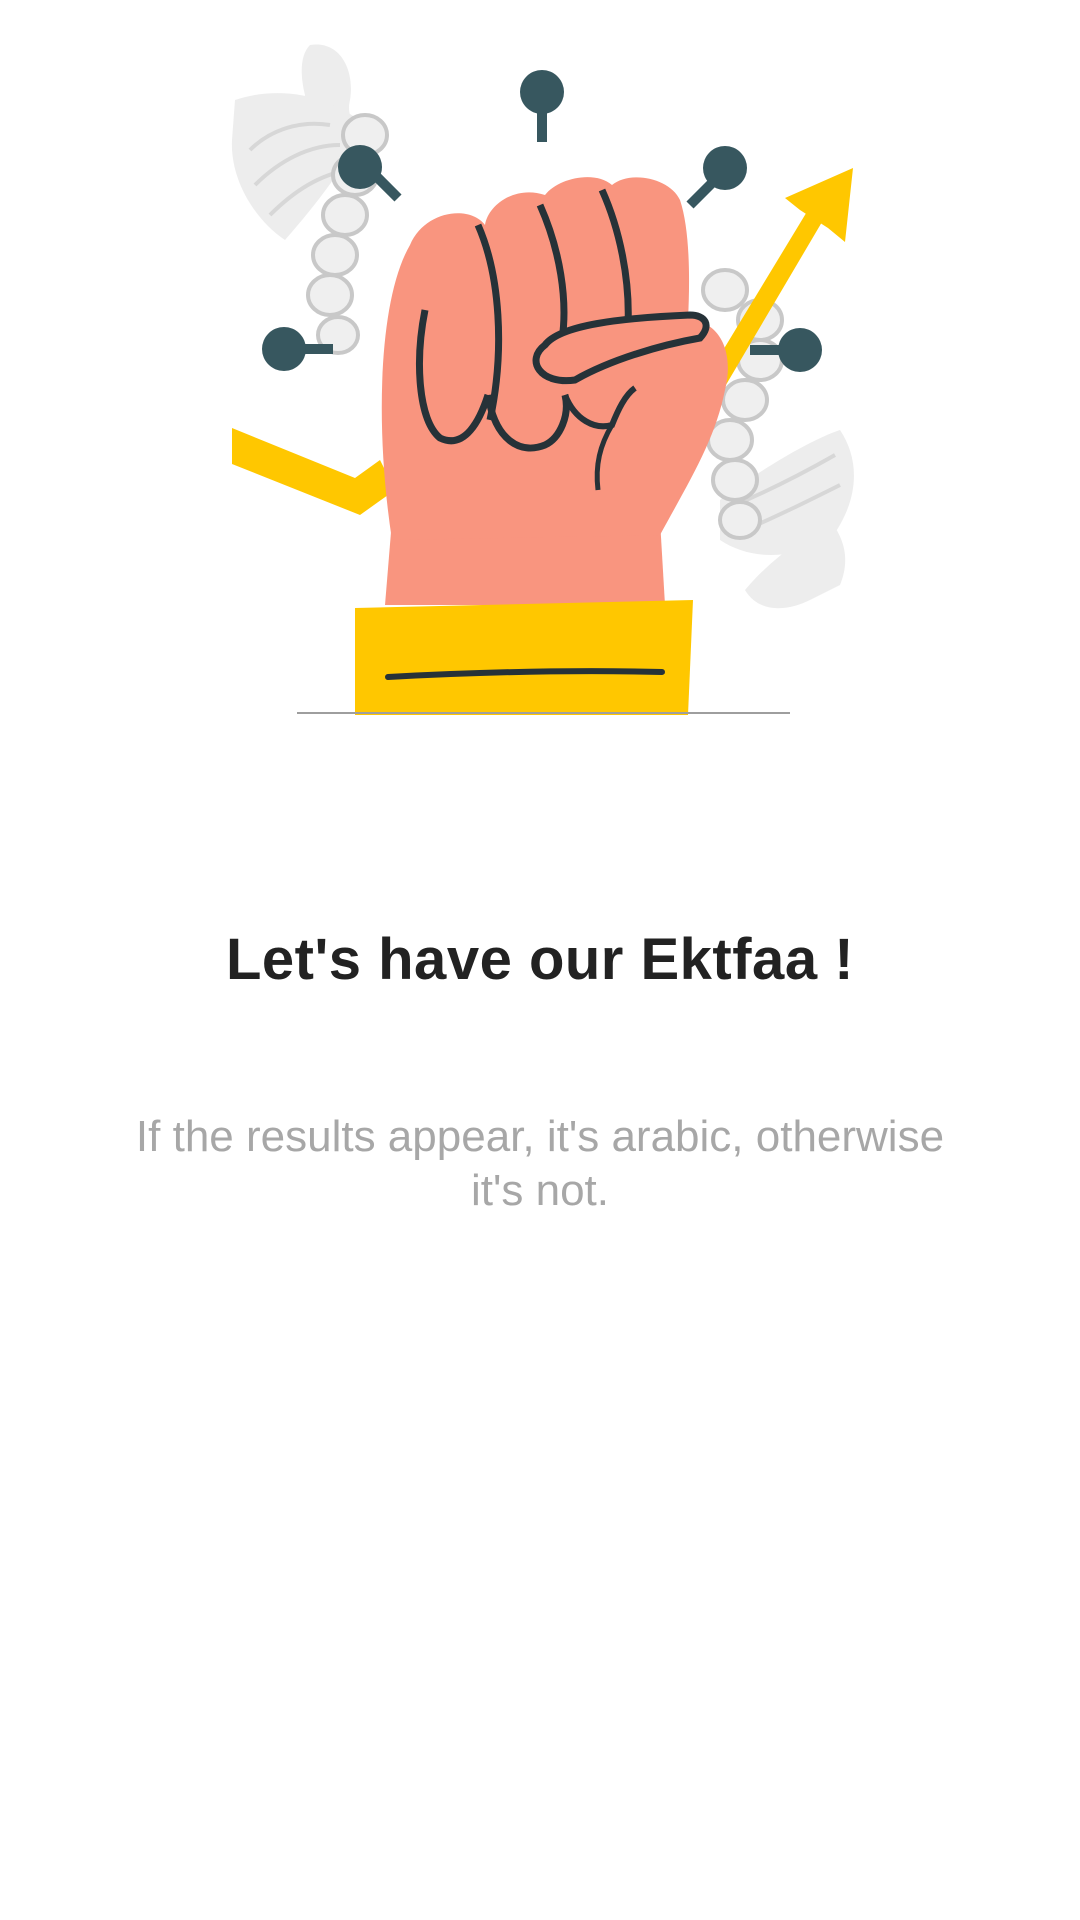  I want to click on rope-left-icon, so click(310, 199).